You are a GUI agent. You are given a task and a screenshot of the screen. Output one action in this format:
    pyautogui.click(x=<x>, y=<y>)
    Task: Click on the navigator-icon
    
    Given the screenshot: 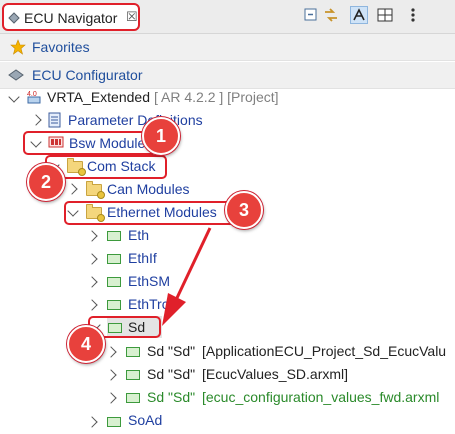 What is the action you would take?
    pyautogui.click(x=14, y=18)
    